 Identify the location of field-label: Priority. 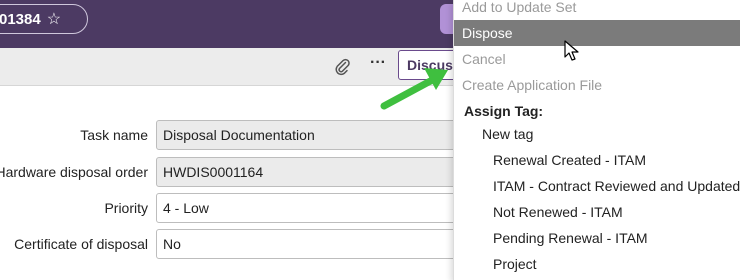
(126, 208).